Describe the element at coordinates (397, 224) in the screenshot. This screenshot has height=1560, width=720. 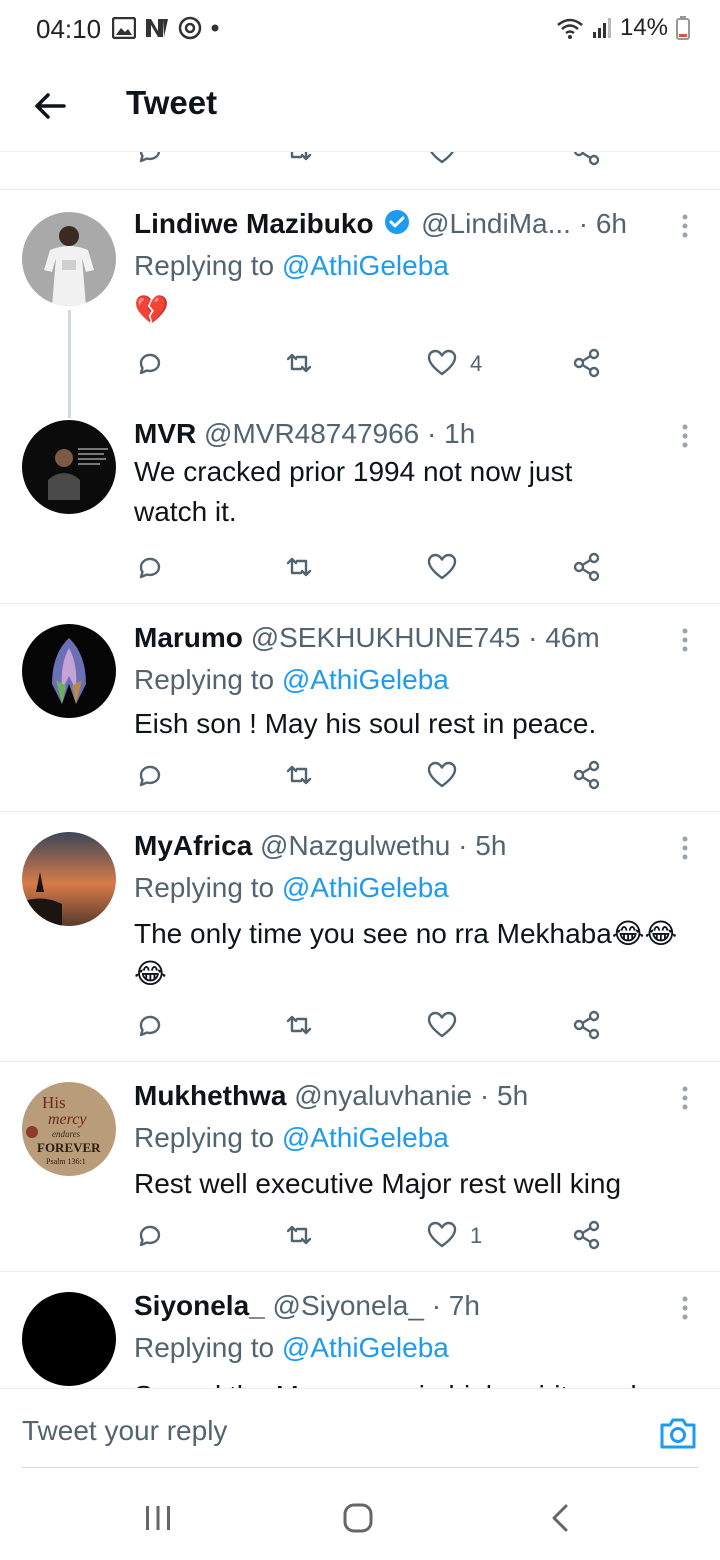
I see `tweet-header: Lindiwe Mazibuko @LindiMa... · 6h` at that location.